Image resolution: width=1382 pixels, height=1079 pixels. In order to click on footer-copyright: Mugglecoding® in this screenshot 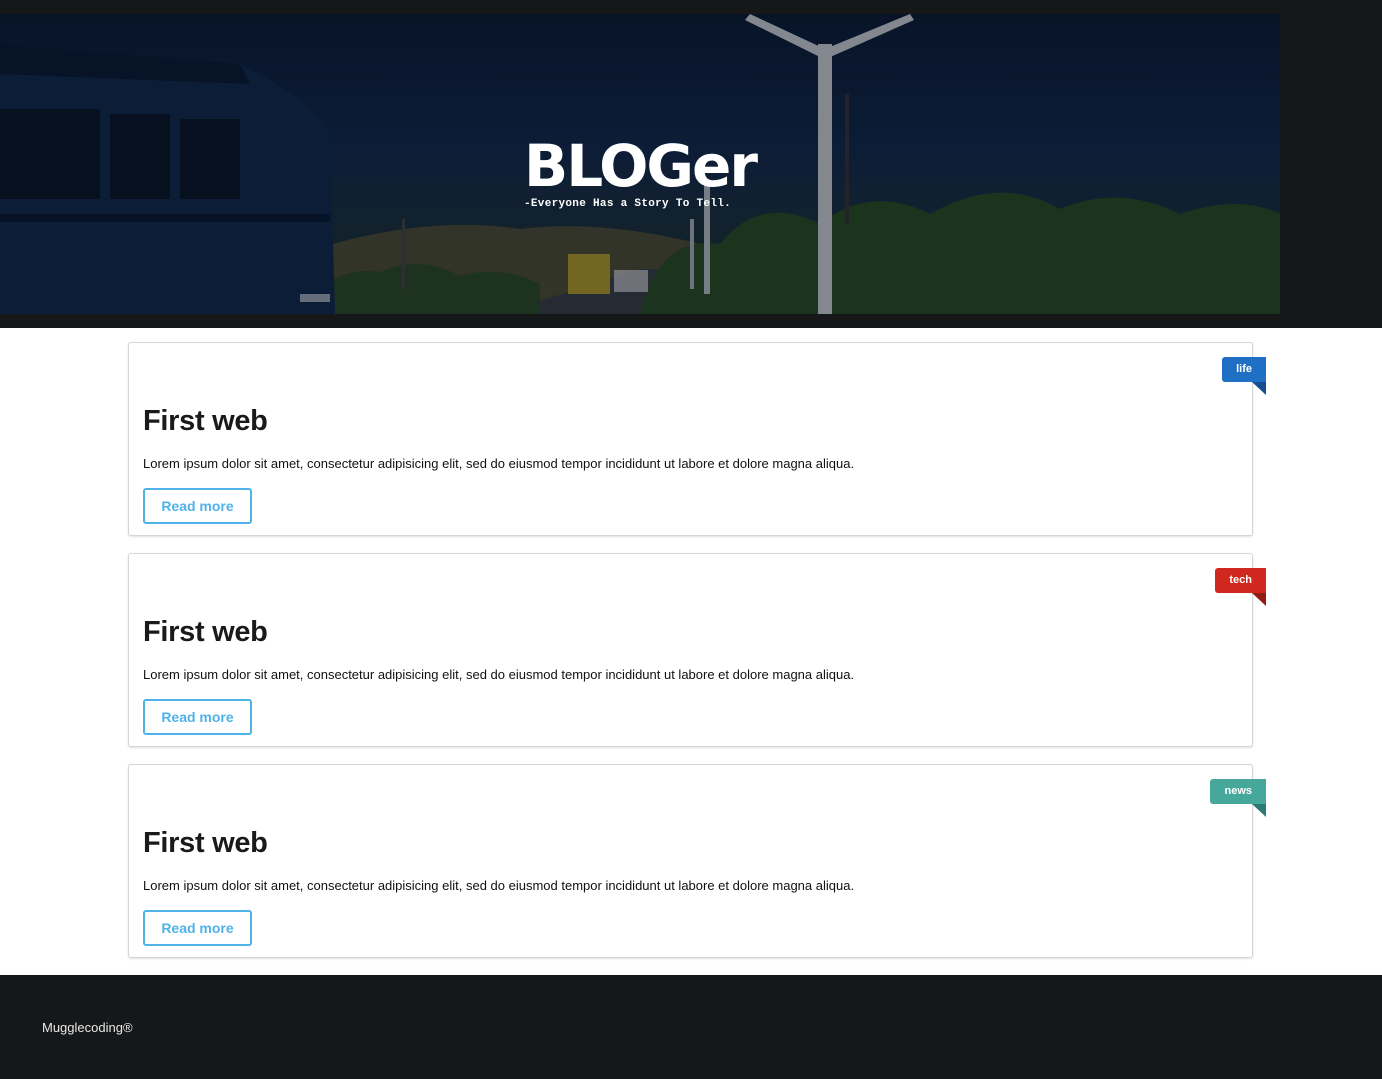, I will do `click(87, 1027)`.